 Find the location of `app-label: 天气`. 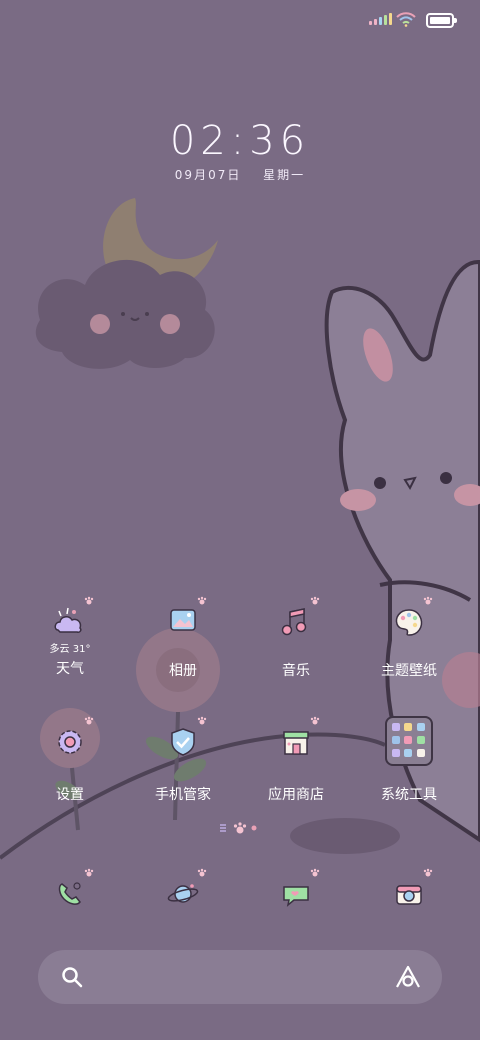

app-label: 天气 is located at coordinates (70, 669).